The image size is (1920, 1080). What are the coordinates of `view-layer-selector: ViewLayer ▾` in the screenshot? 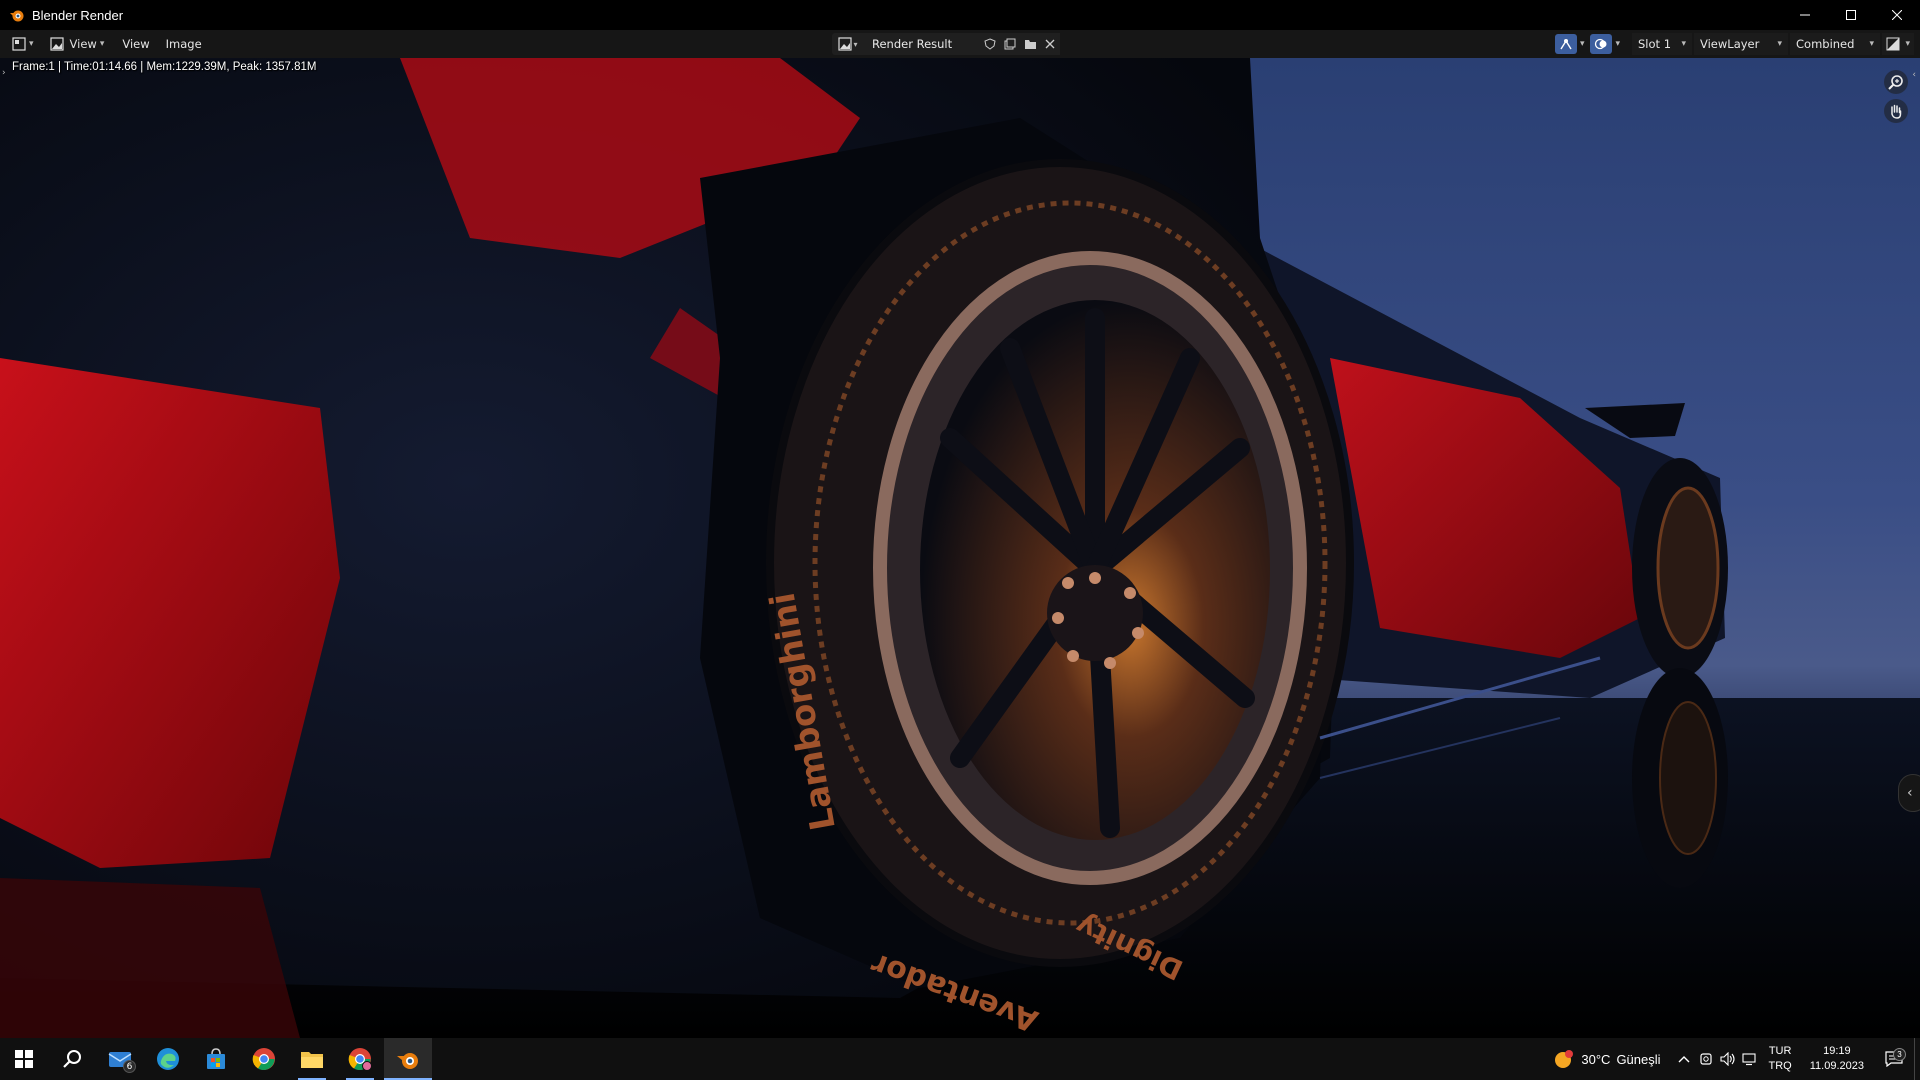 It's located at (1741, 44).